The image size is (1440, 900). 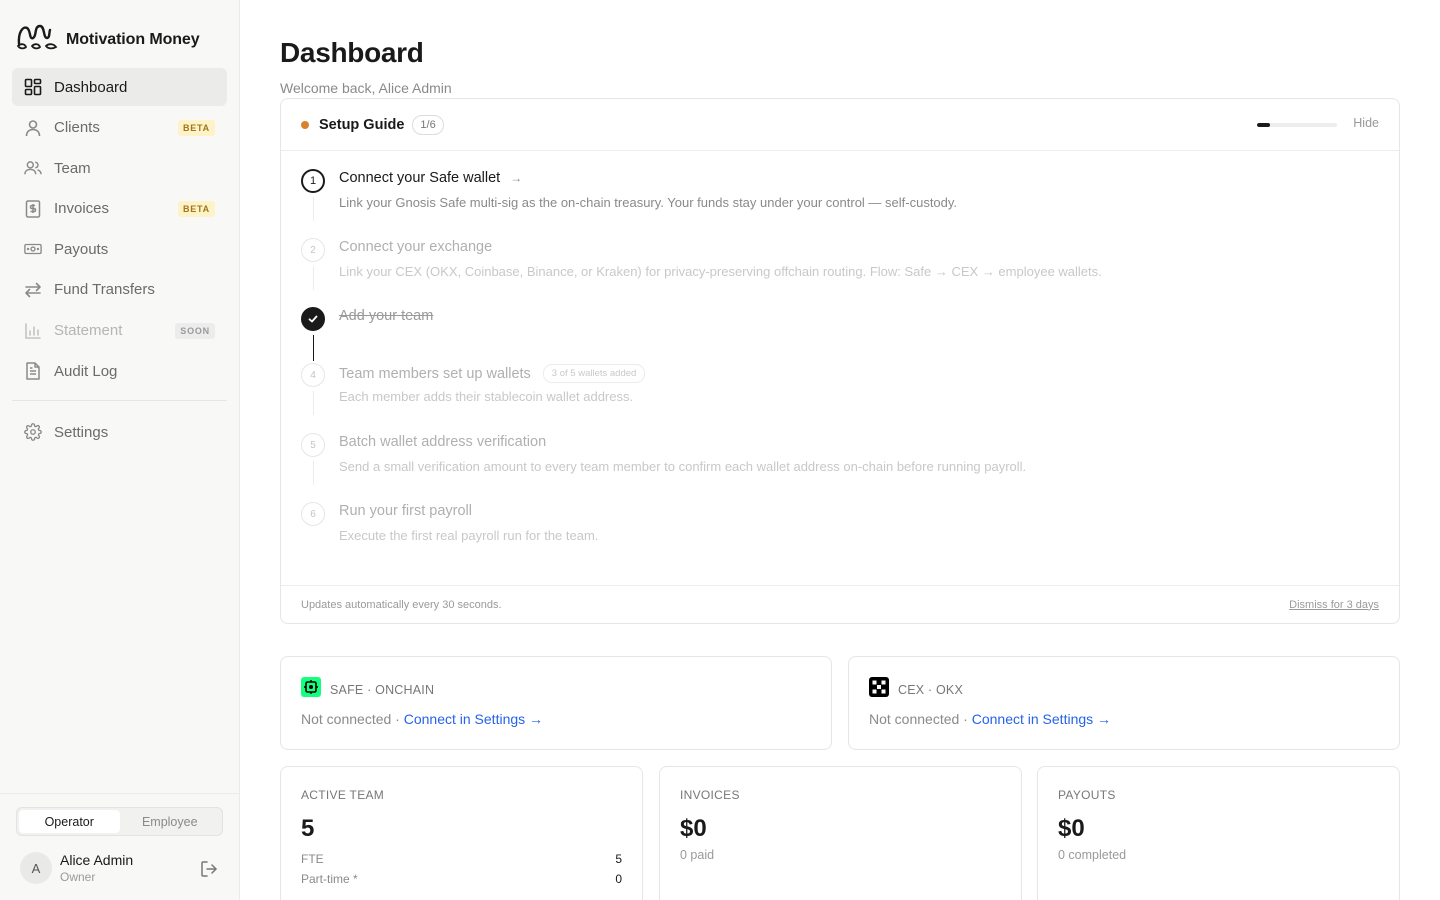 What do you see at coordinates (308, 828) in the screenshot?
I see `stat-value: 5` at bounding box center [308, 828].